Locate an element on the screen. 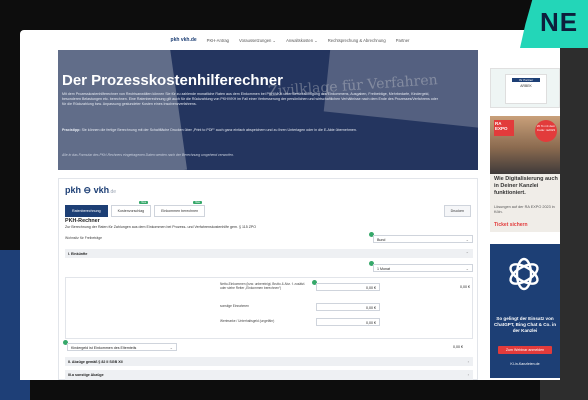 This screenshot has height=400, width=588. tab-einkommen-berechnen: Neu Einkommen berechnen is located at coordinates (180, 209).